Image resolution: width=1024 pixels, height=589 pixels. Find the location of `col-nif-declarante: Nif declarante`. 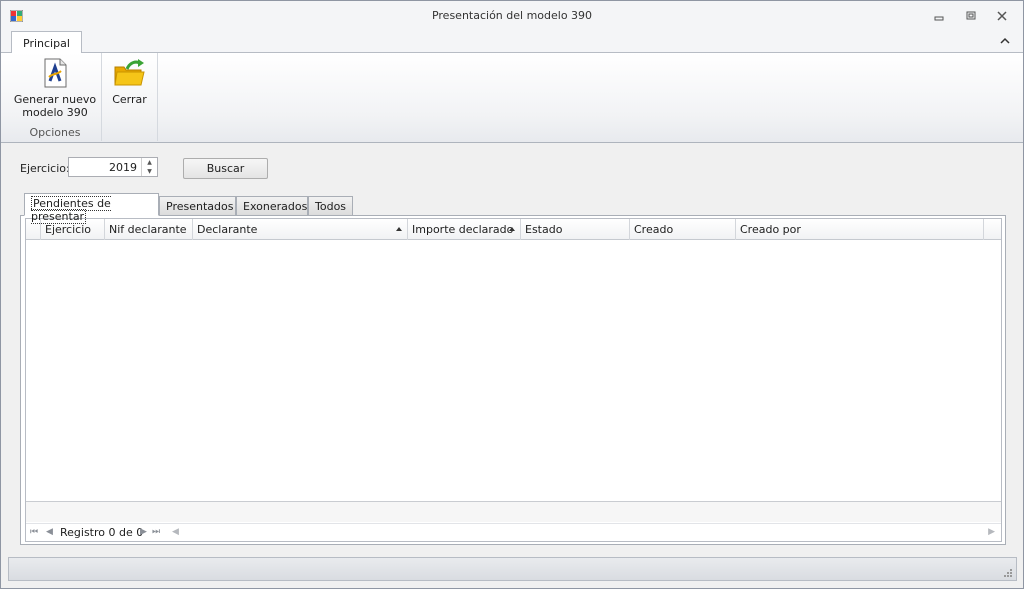

col-nif-declarante: Nif declarante is located at coordinates (149, 229).